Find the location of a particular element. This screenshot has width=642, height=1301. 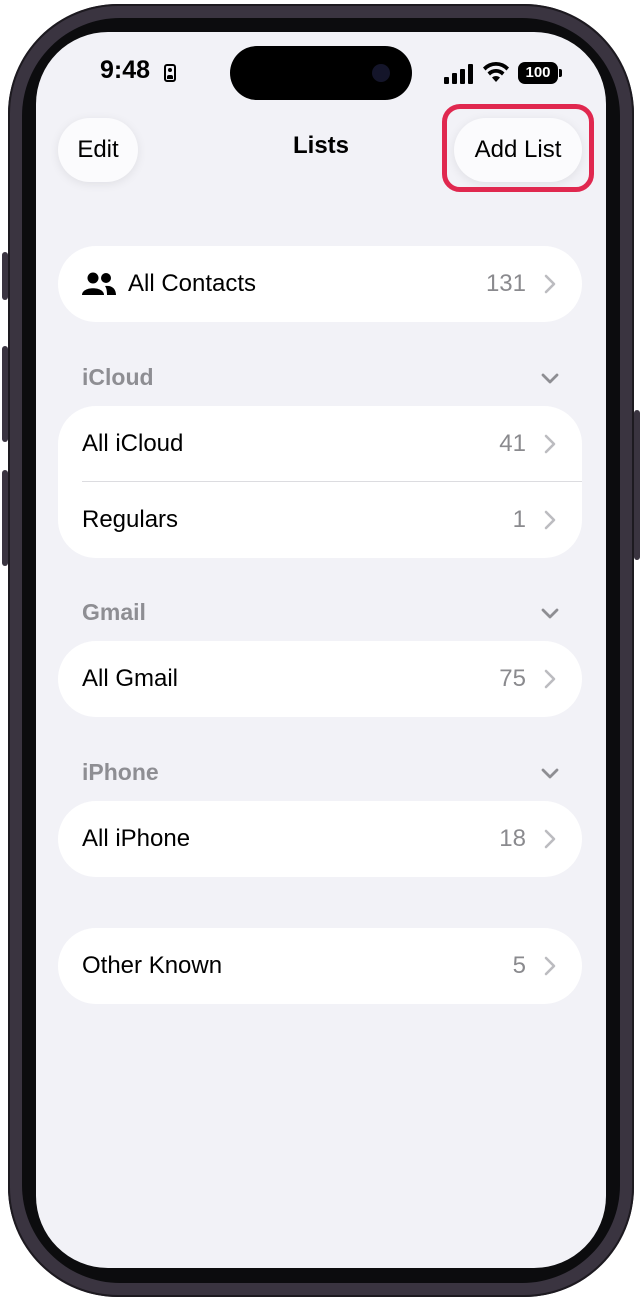

id-badge-icon is located at coordinates (170, 73).